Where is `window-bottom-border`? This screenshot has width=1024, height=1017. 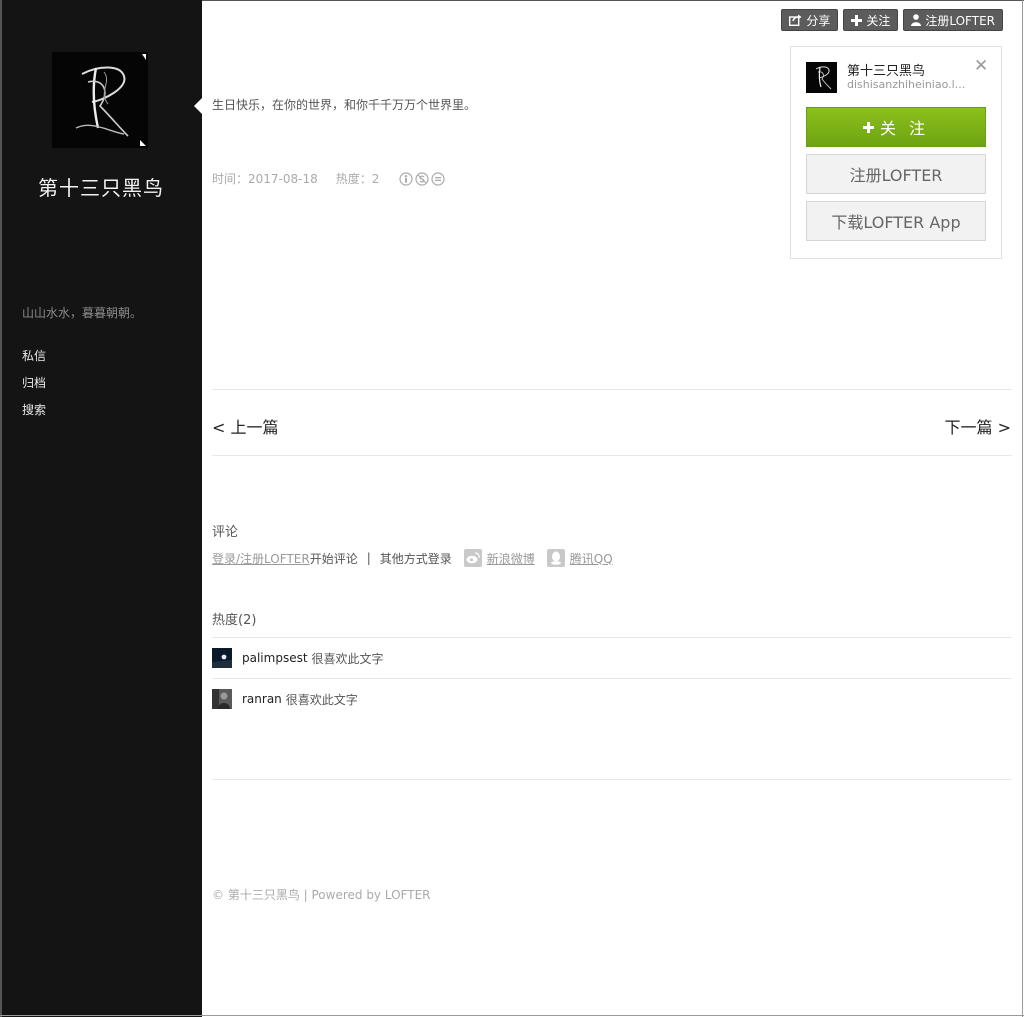
window-bottom-border is located at coordinates (512, 1015).